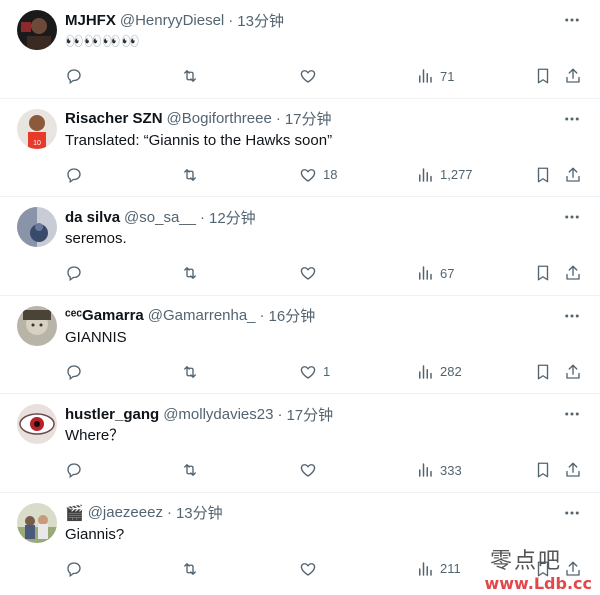 The image size is (600, 595). Describe the element at coordinates (218, 414) in the screenshot. I see `user-handle: @mollydavies23` at that location.